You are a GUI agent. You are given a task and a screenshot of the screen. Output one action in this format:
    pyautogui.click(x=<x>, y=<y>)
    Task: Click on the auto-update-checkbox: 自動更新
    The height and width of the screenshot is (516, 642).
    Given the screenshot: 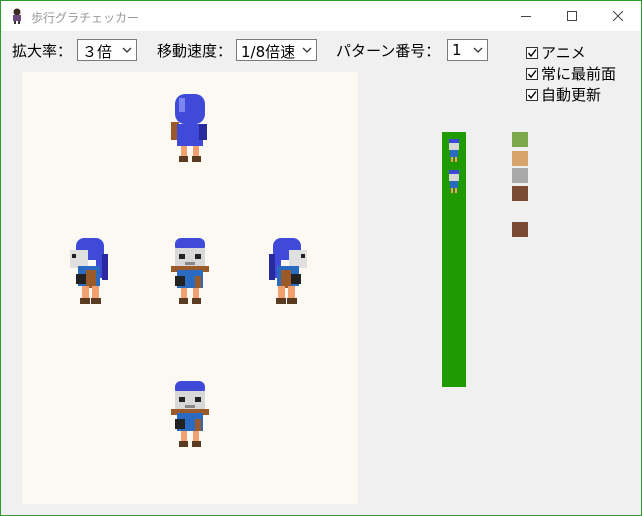 What is the action you would take?
    pyautogui.click(x=563, y=94)
    